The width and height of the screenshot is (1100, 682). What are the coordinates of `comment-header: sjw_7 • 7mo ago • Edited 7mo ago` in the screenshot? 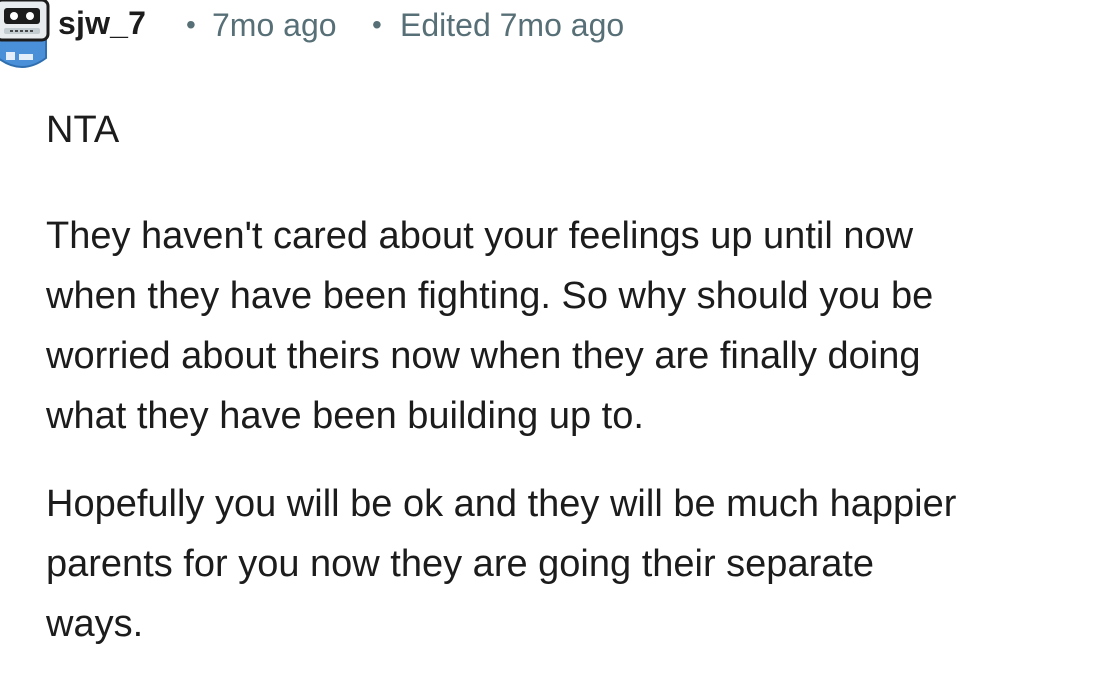 It's located at (550, 34).